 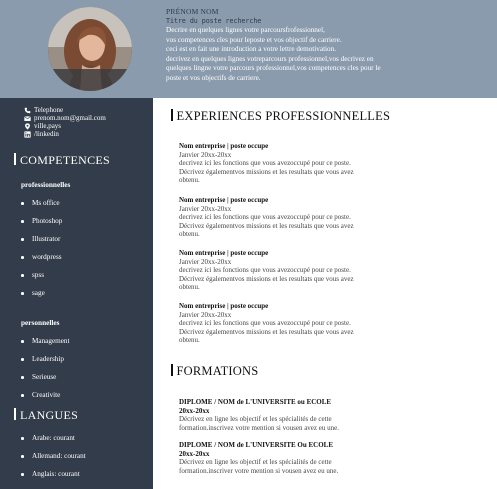 What do you see at coordinates (65, 126) in the screenshot?
I see `contact-location: ville,pays` at bounding box center [65, 126].